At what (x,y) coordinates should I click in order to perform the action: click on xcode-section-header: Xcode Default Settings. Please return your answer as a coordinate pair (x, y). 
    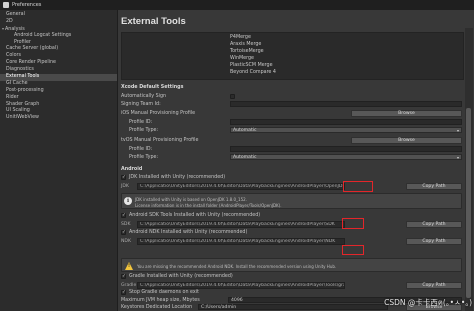
    Looking at the image, I should click on (152, 87).